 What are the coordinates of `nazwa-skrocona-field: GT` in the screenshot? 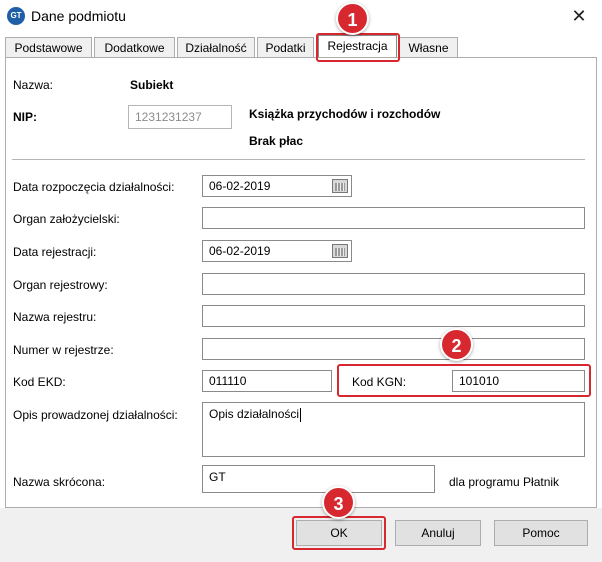 It's located at (318, 479).